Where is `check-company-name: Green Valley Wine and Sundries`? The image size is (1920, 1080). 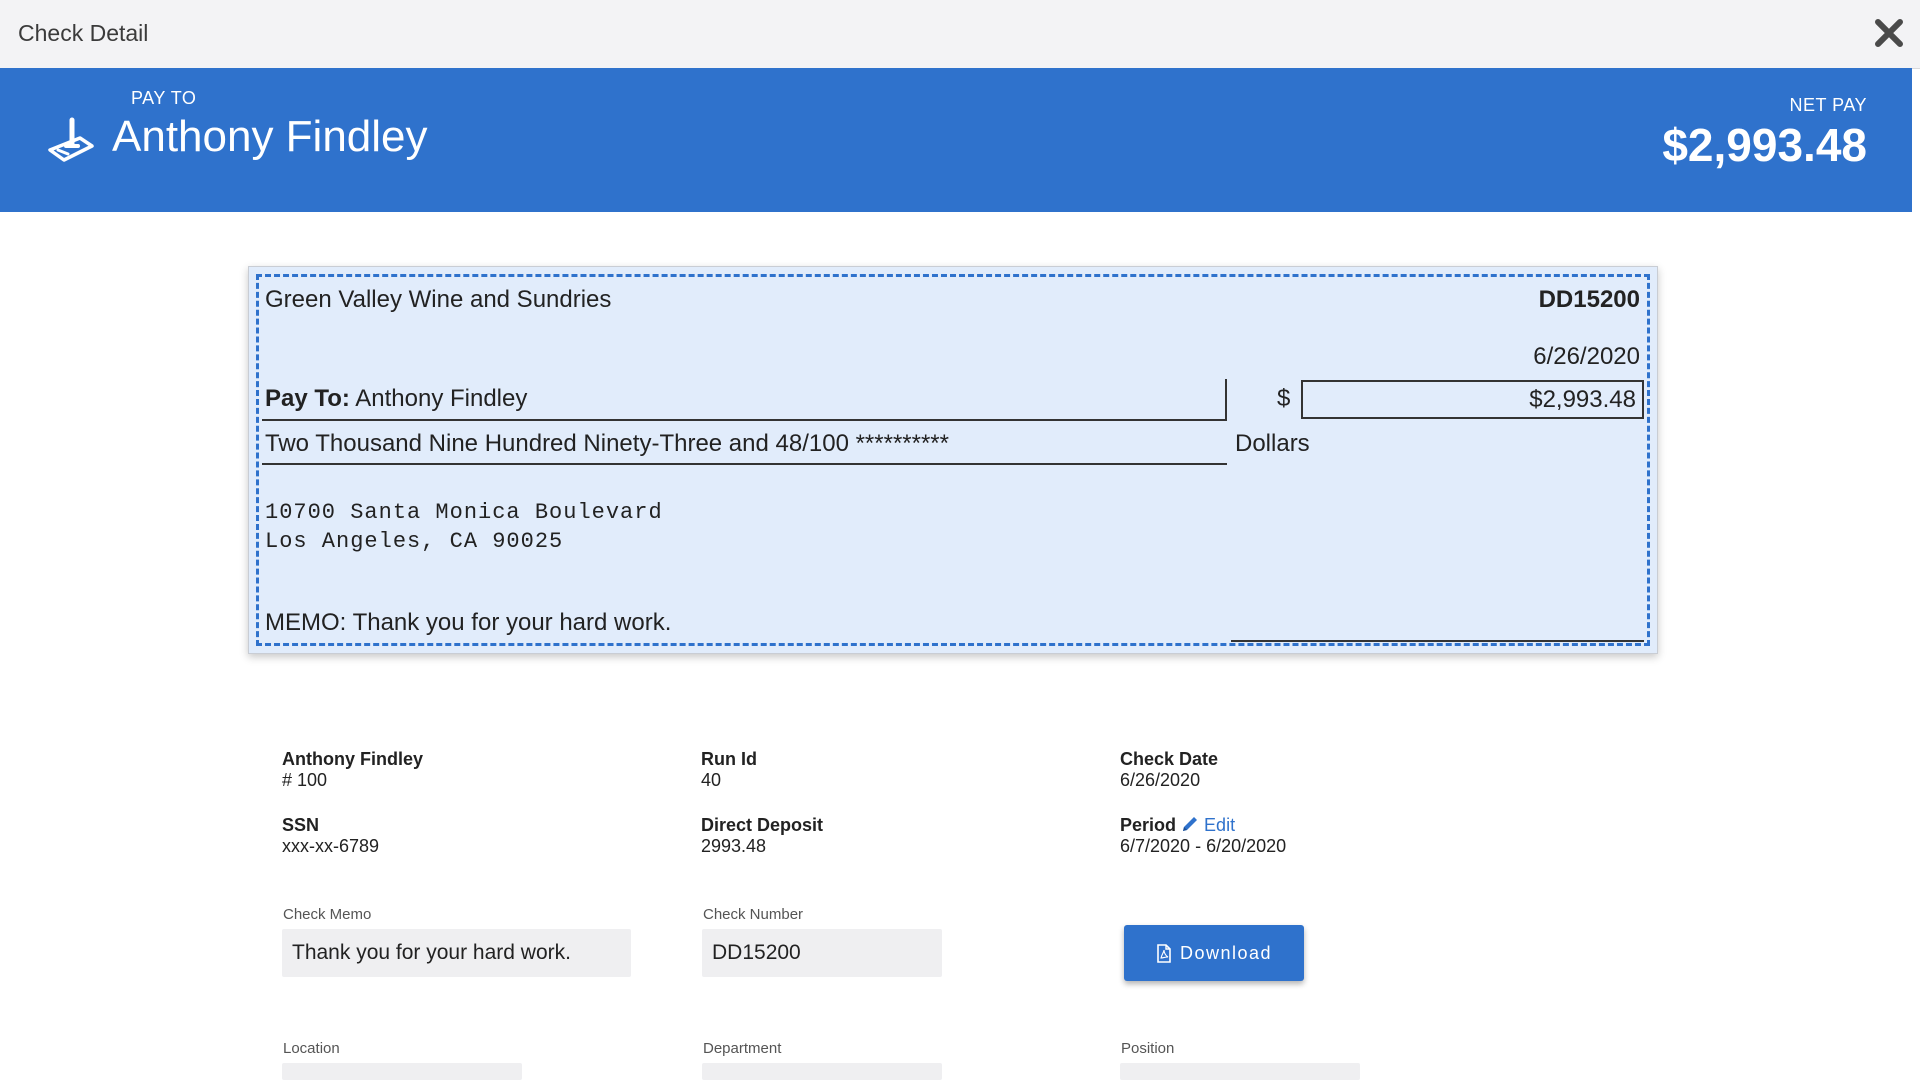 check-company-name: Green Valley Wine and Sundries is located at coordinates (438, 299).